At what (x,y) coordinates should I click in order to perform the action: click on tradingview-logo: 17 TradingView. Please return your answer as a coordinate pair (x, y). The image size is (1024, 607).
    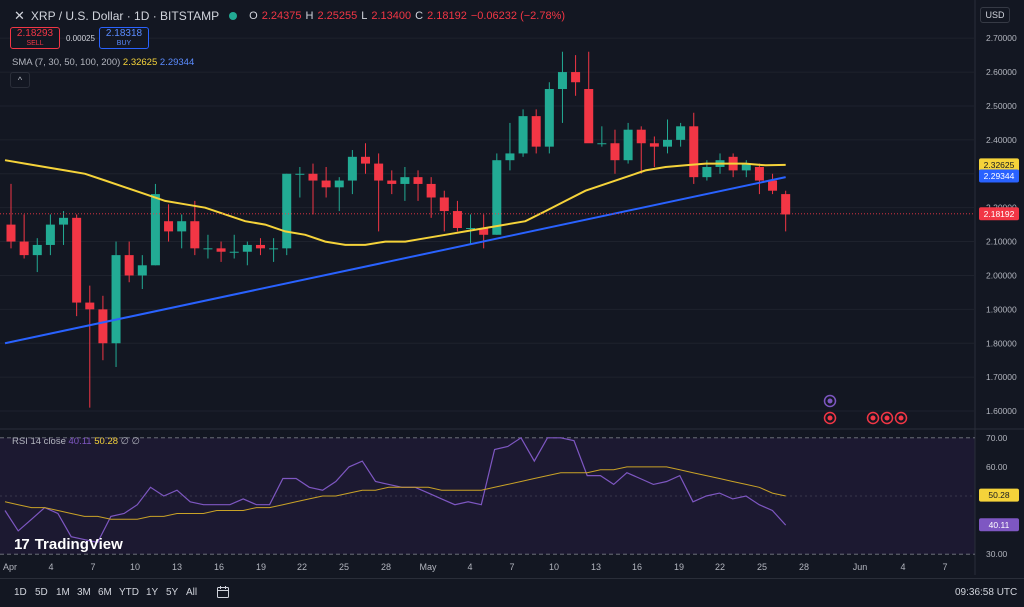
    Looking at the image, I should click on (68, 544).